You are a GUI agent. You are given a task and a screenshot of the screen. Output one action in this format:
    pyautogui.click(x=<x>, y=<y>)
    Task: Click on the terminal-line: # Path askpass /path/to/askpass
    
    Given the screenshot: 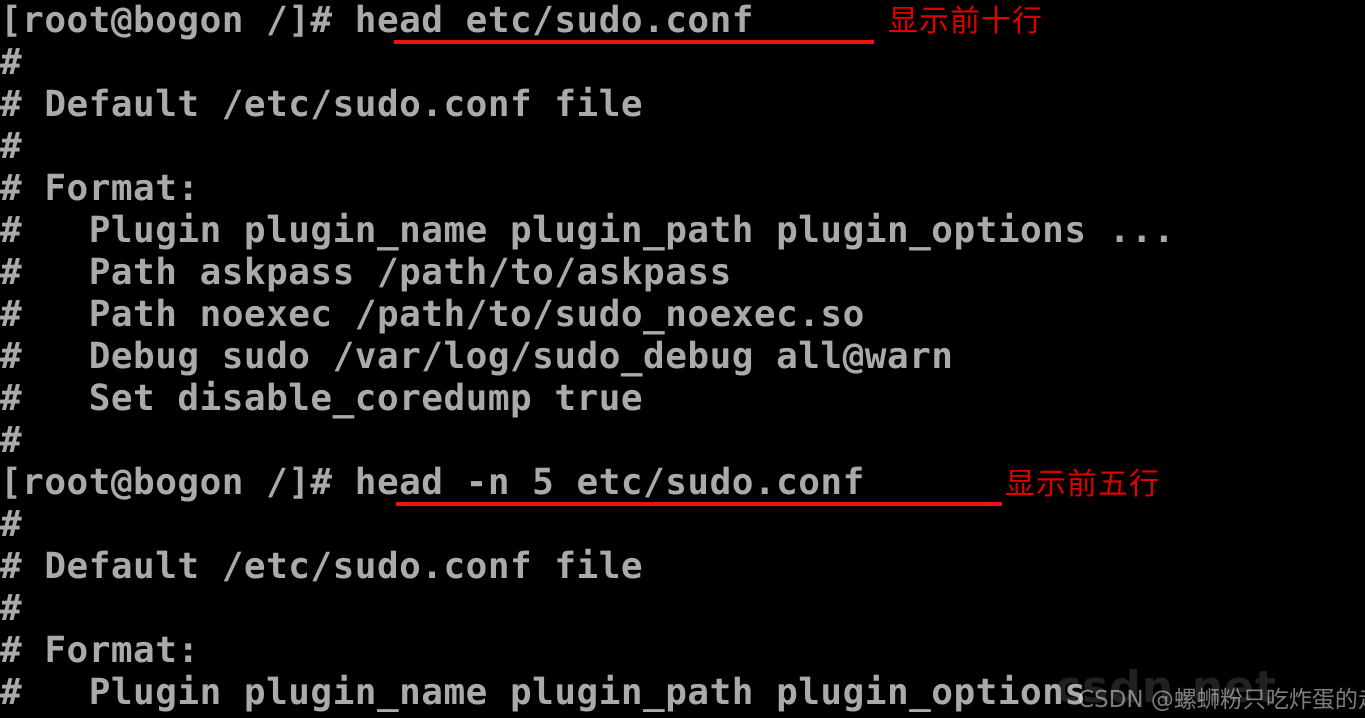 What is the action you would take?
    pyautogui.click(x=366, y=272)
    